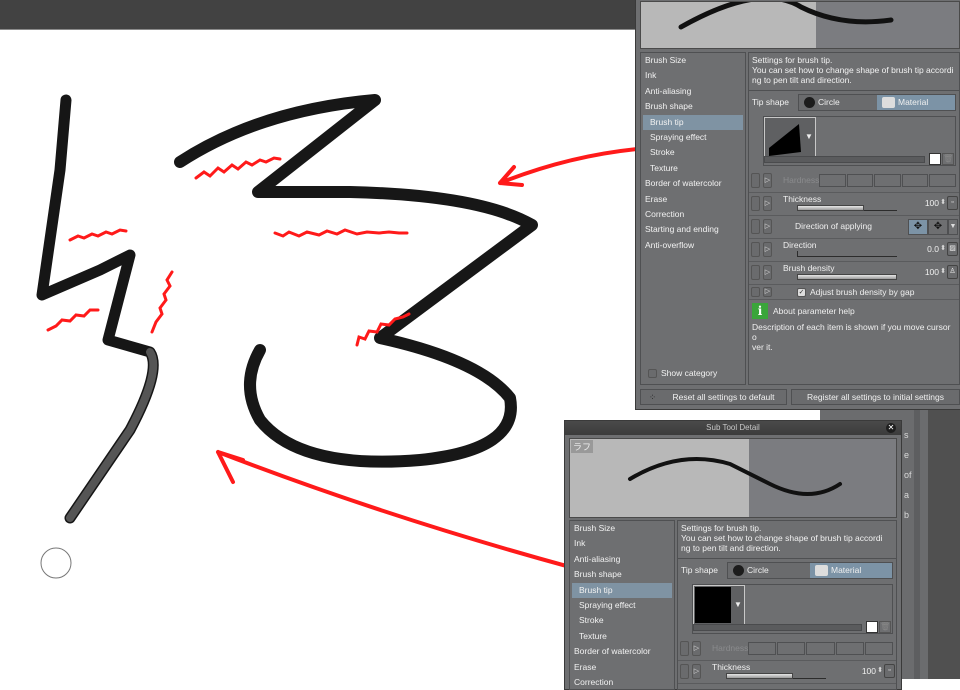 The height and width of the screenshot is (690, 960). I want to click on apply-vertical-icon: ✥, so click(938, 227).